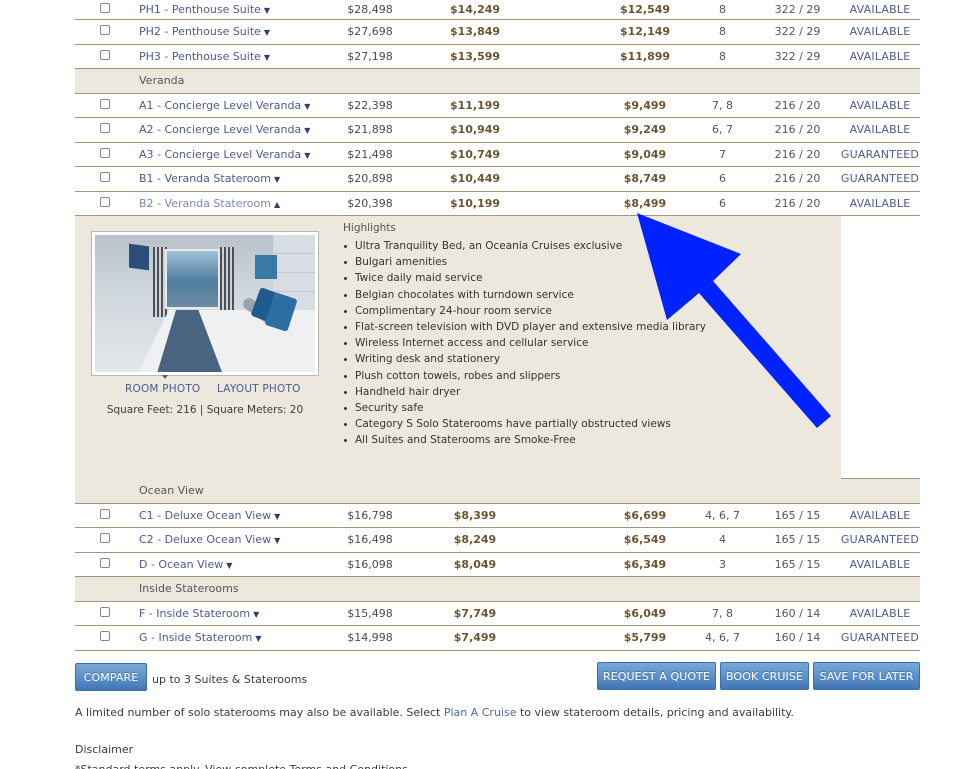  Describe the element at coordinates (480, 712) in the screenshot. I see `plan-a-cruise-link: Plan A Cruise` at that location.